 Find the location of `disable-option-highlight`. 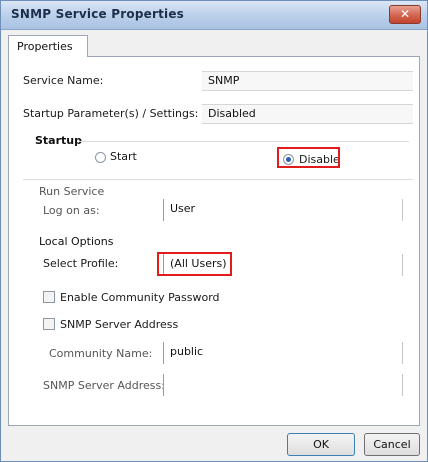

disable-option-highlight is located at coordinates (308, 157).